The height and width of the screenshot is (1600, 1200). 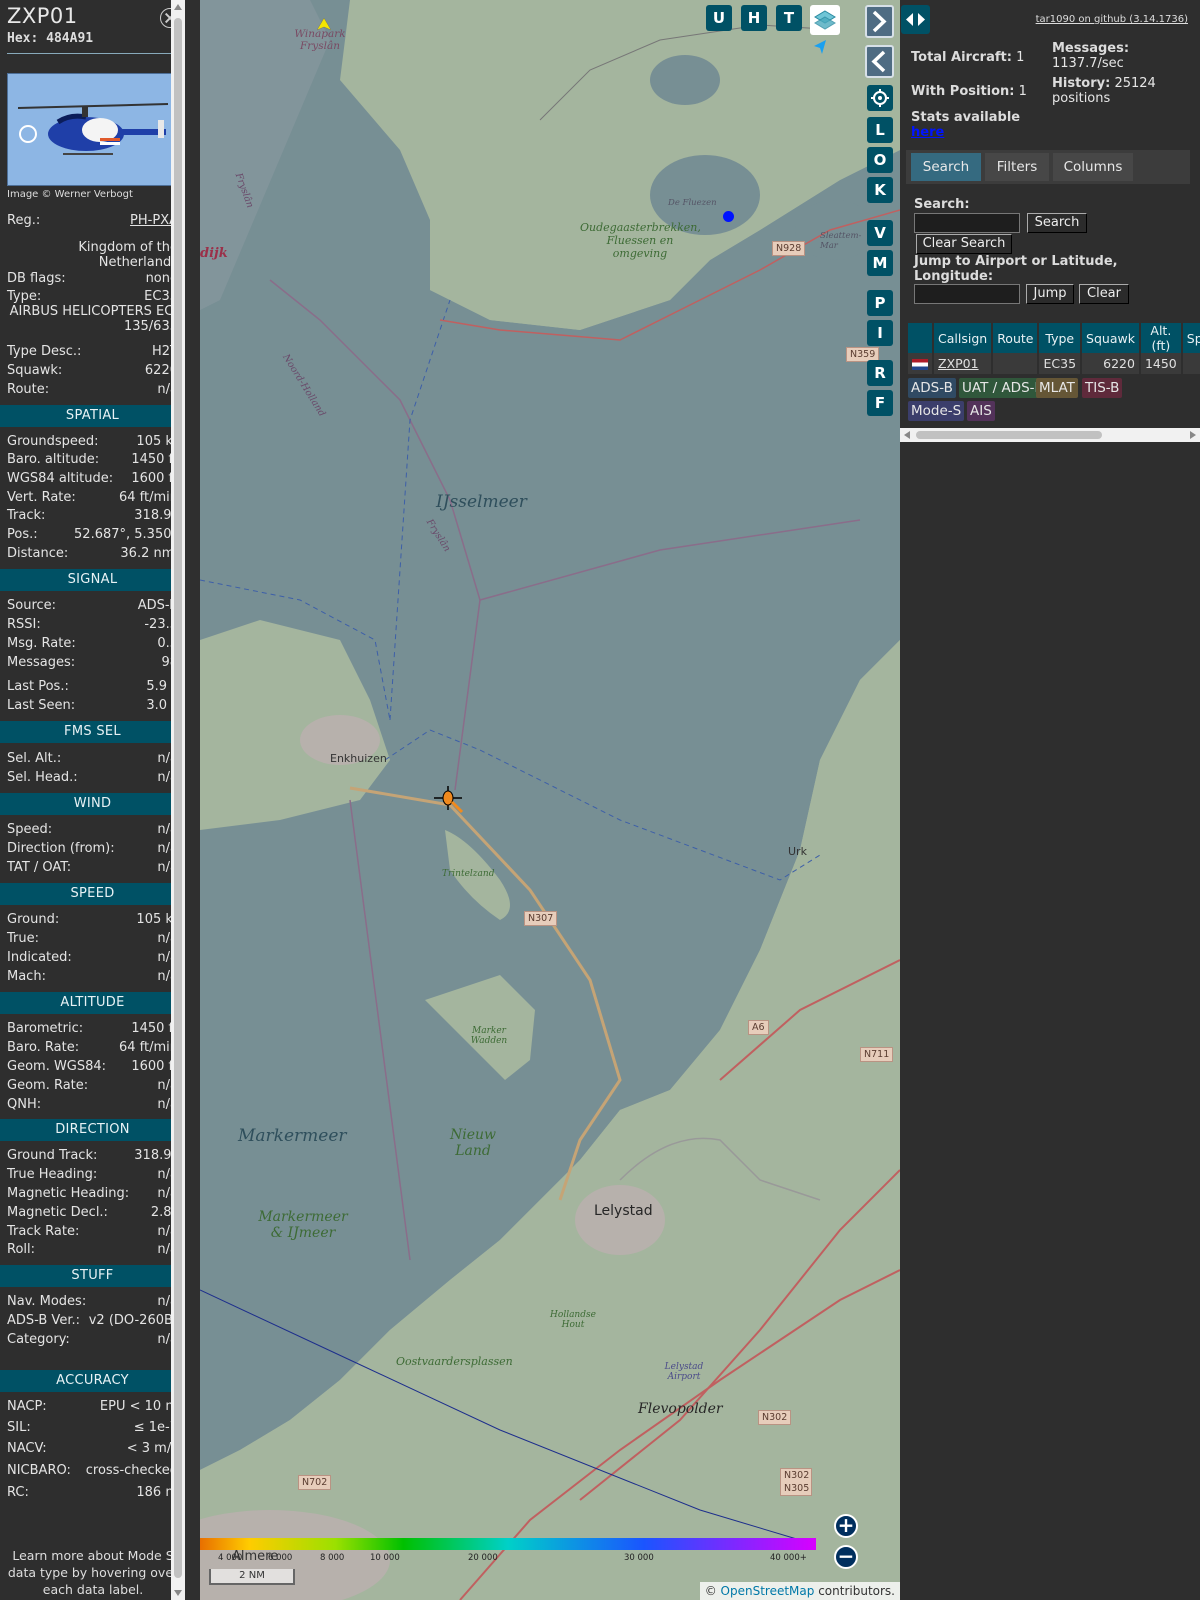 What do you see at coordinates (60, 478) in the screenshot?
I see `info-label: WGS84 altitude:` at bounding box center [60, 478].